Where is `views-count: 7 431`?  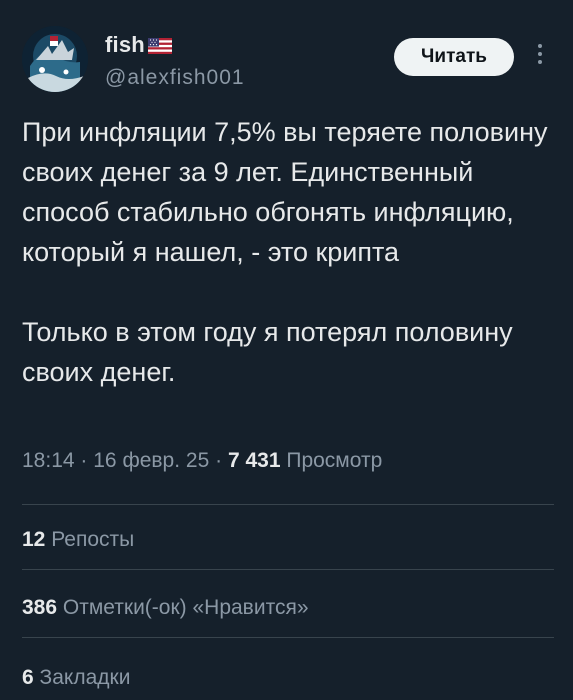 views-count: 7 431 is located at coordinates (254, 460).